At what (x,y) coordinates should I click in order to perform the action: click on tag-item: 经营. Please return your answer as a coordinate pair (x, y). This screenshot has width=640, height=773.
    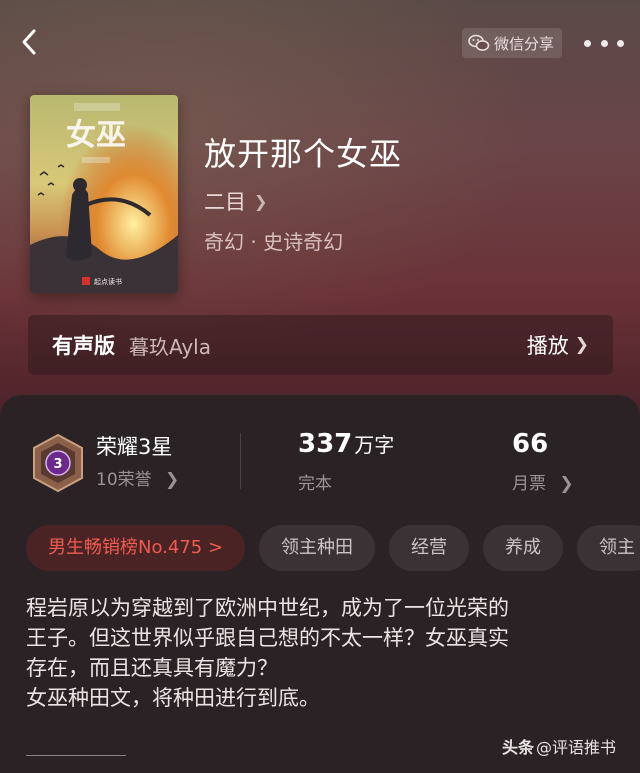
    Looking at the image, I should click on (429, 548).